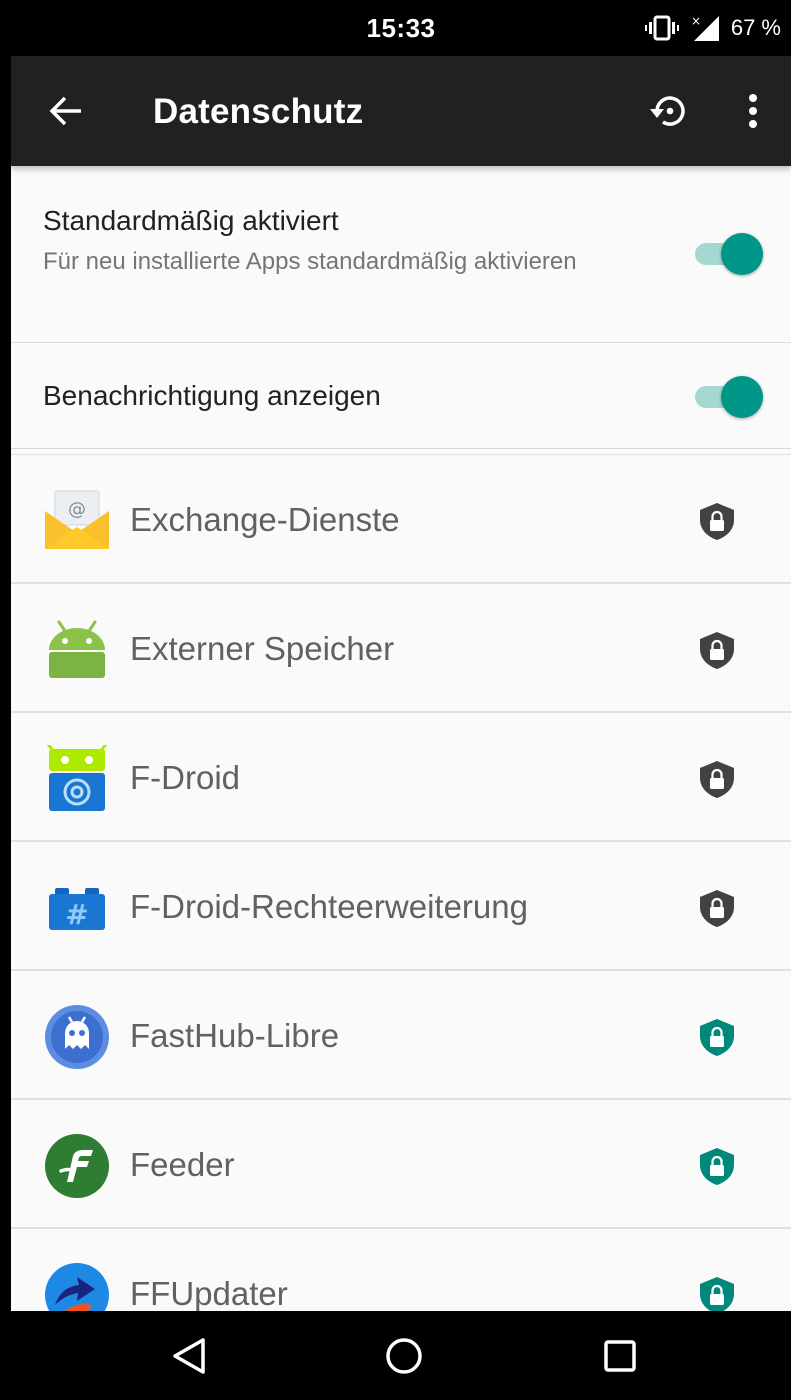  I want to click on back-arrow-icon, so click(65, 111).